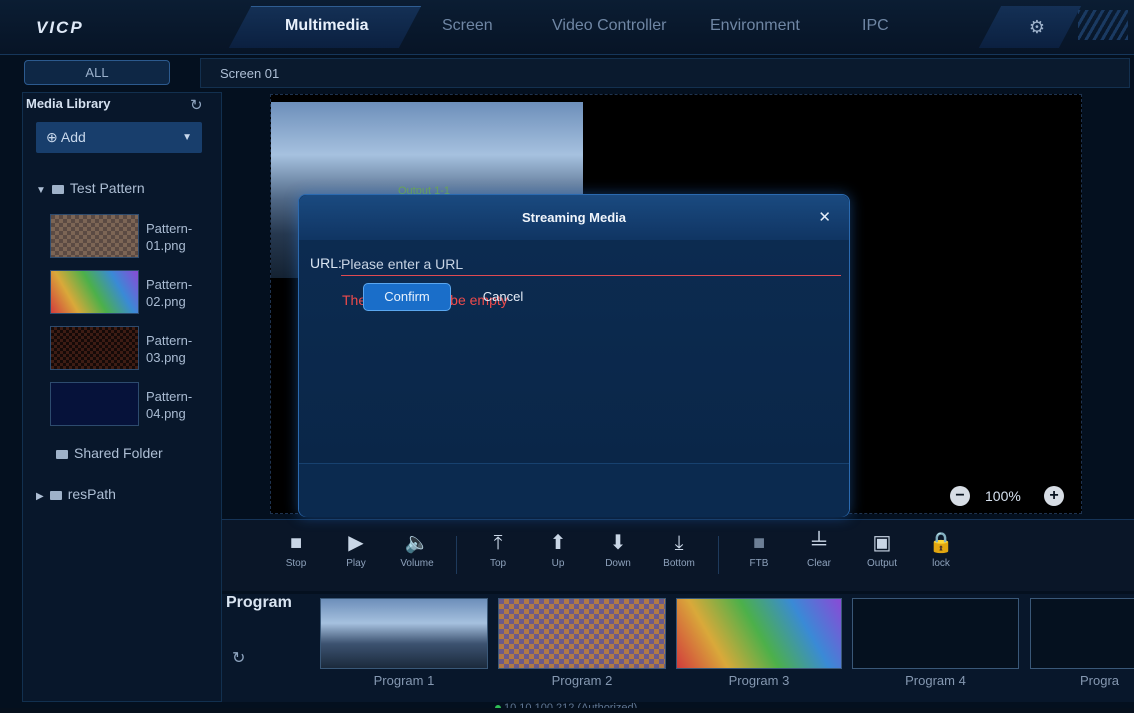 The width and height of the screenshot is (1134, 713). I want to click on clear-icon: ╧, so click(819, 543).